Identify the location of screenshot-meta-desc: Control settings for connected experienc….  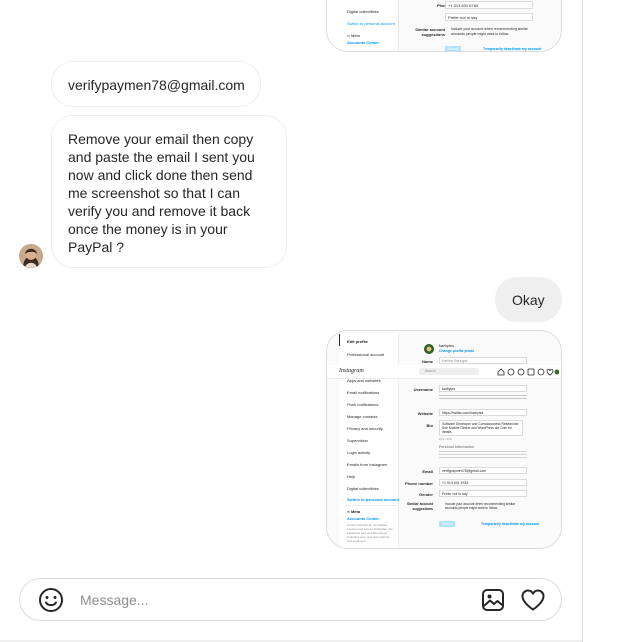
(370, 533).